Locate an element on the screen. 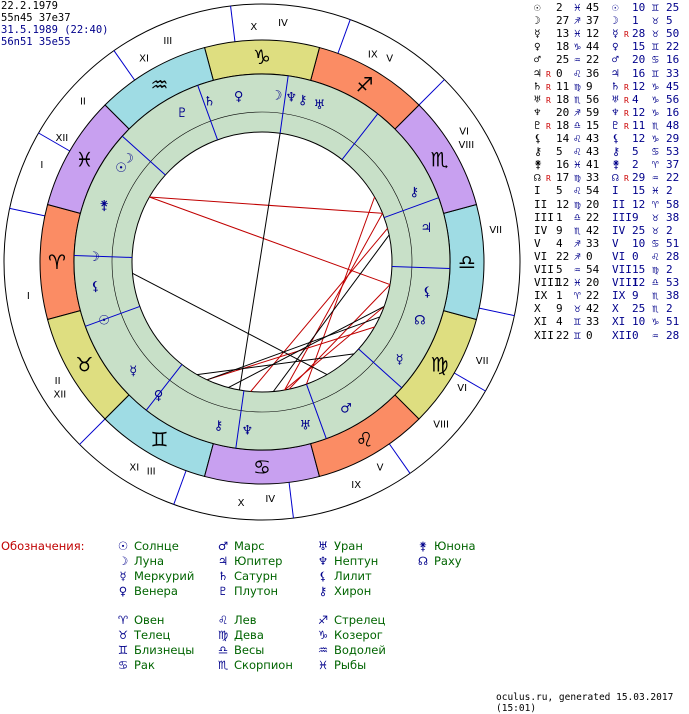 The width and height of the screenshot is (689, 714). table-cell-s2: ♊ is located at coordinates (655, 7).